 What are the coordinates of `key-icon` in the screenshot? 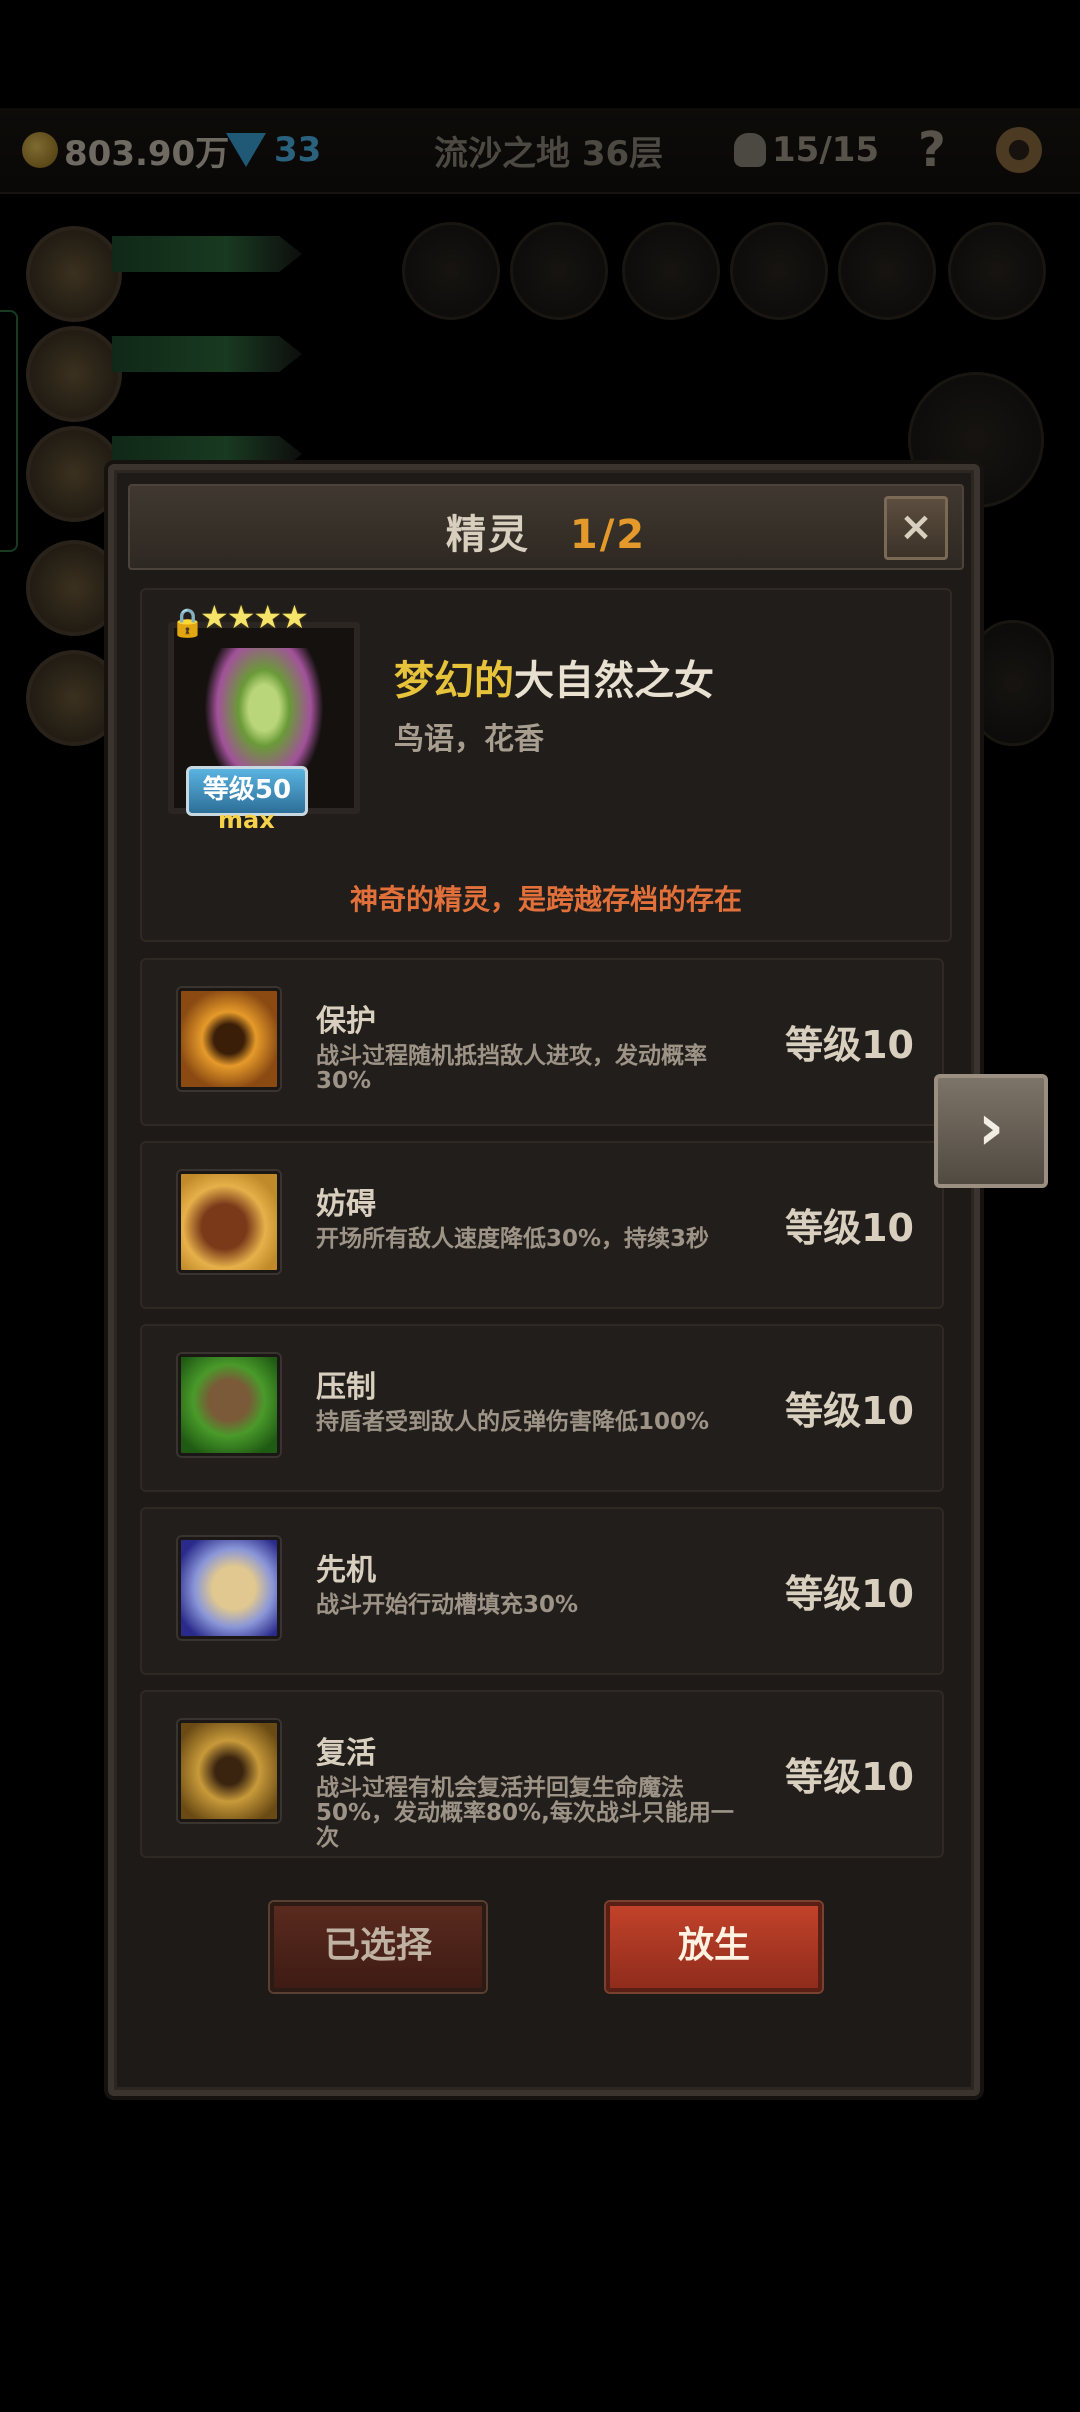 It's located at (559, 271).